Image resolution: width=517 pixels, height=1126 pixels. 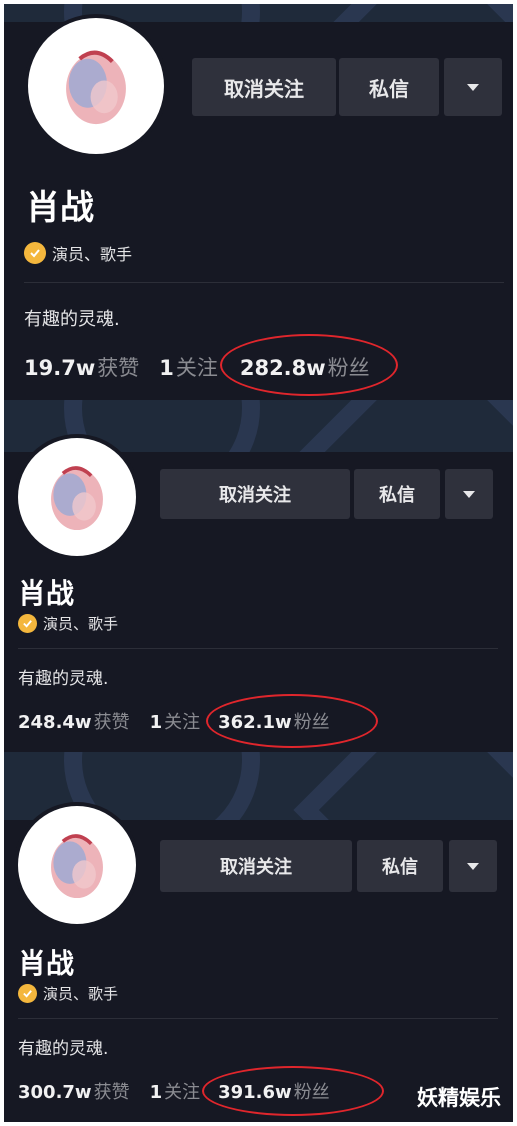 I want to click on likes-count: 19.7w, so click(x=60, y=368).